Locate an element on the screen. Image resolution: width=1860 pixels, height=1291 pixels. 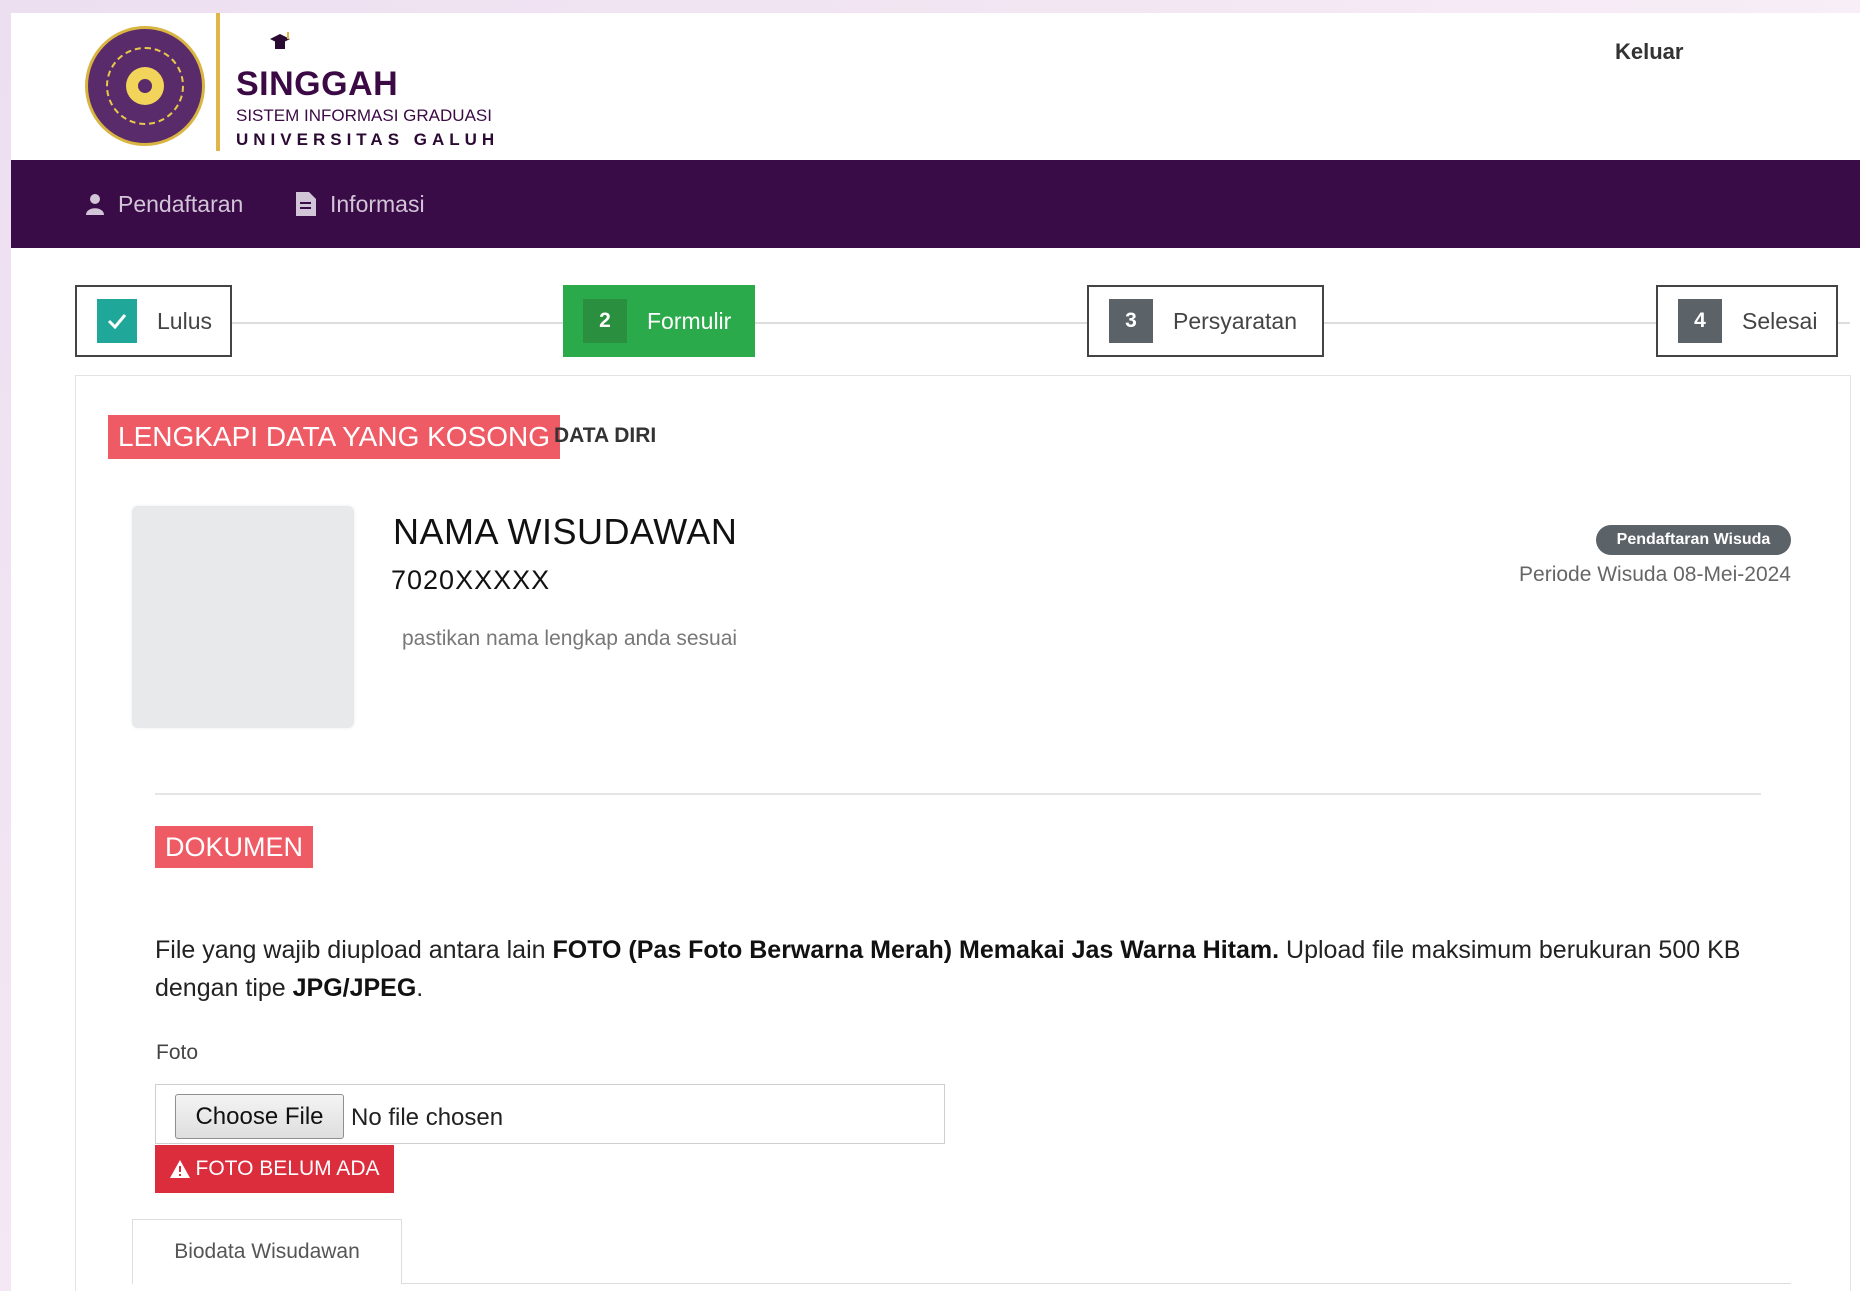
nav-item-label: Pendaftaran is located at coordinates (181, 203).